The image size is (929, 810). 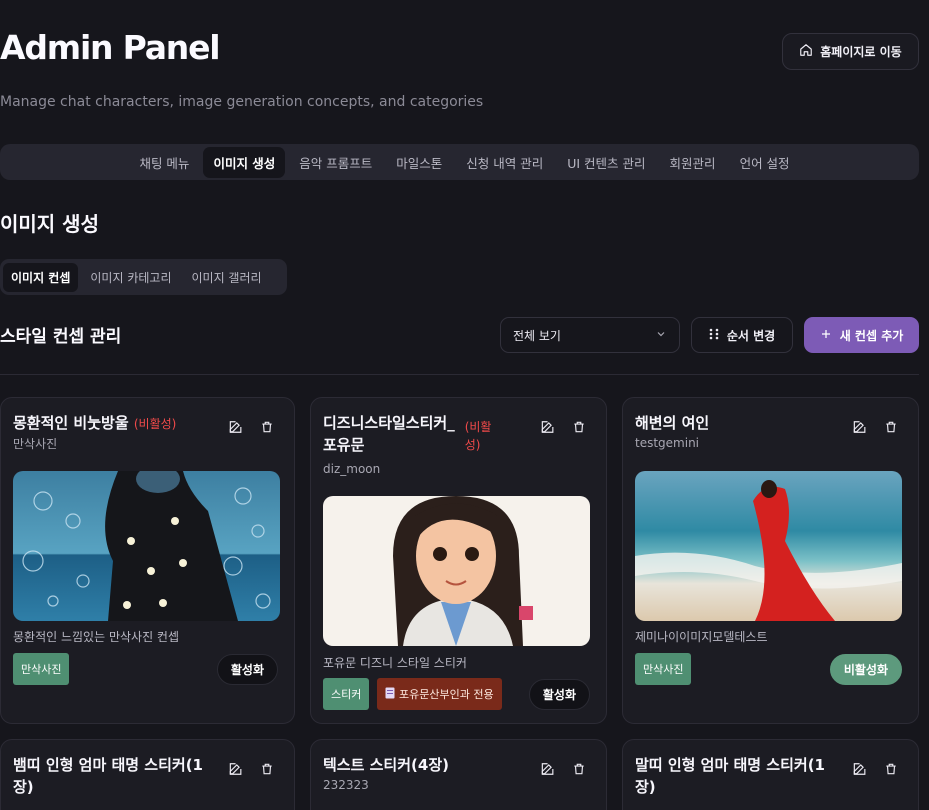 What do you see at coordinates (346, 694) in the screenshot?
I see `category-tag: 스티커` at bounding box center [346, 694].